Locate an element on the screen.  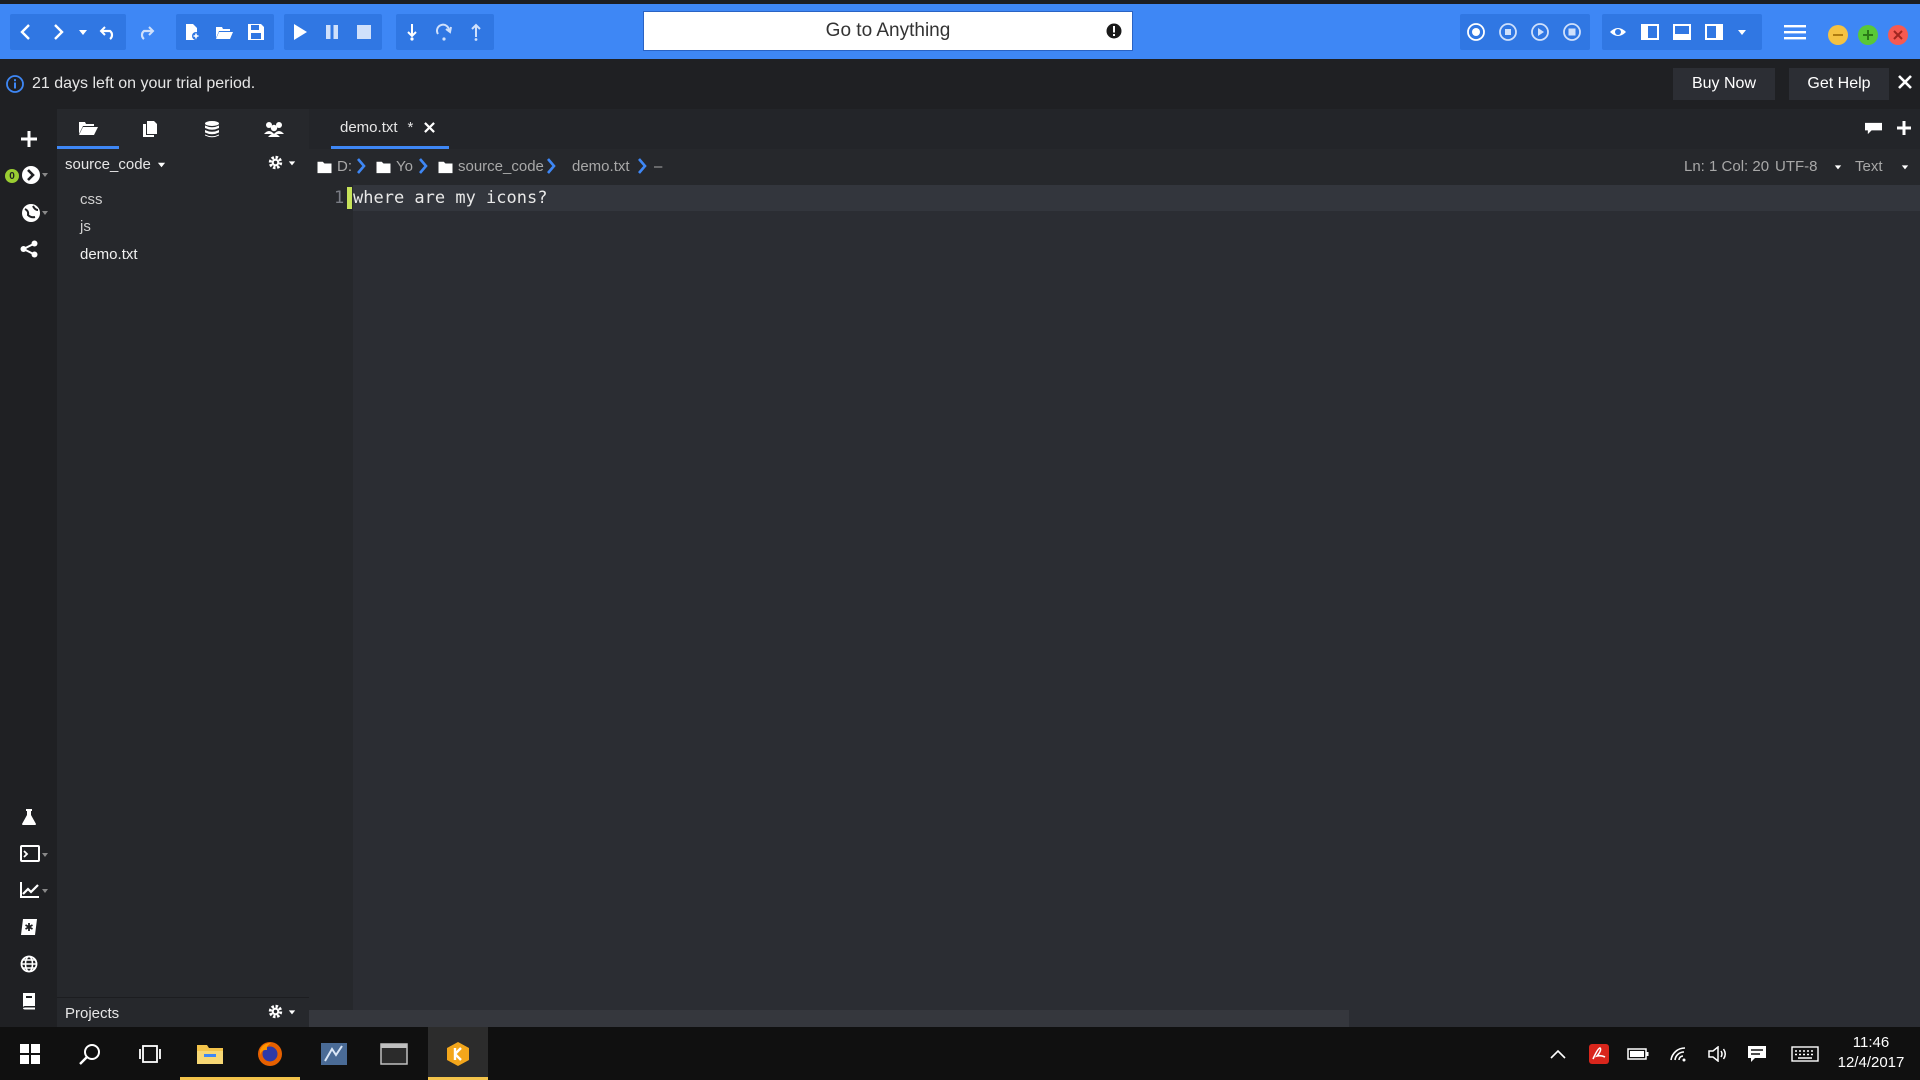
help-book-button is located at coordinates (28, 1001).